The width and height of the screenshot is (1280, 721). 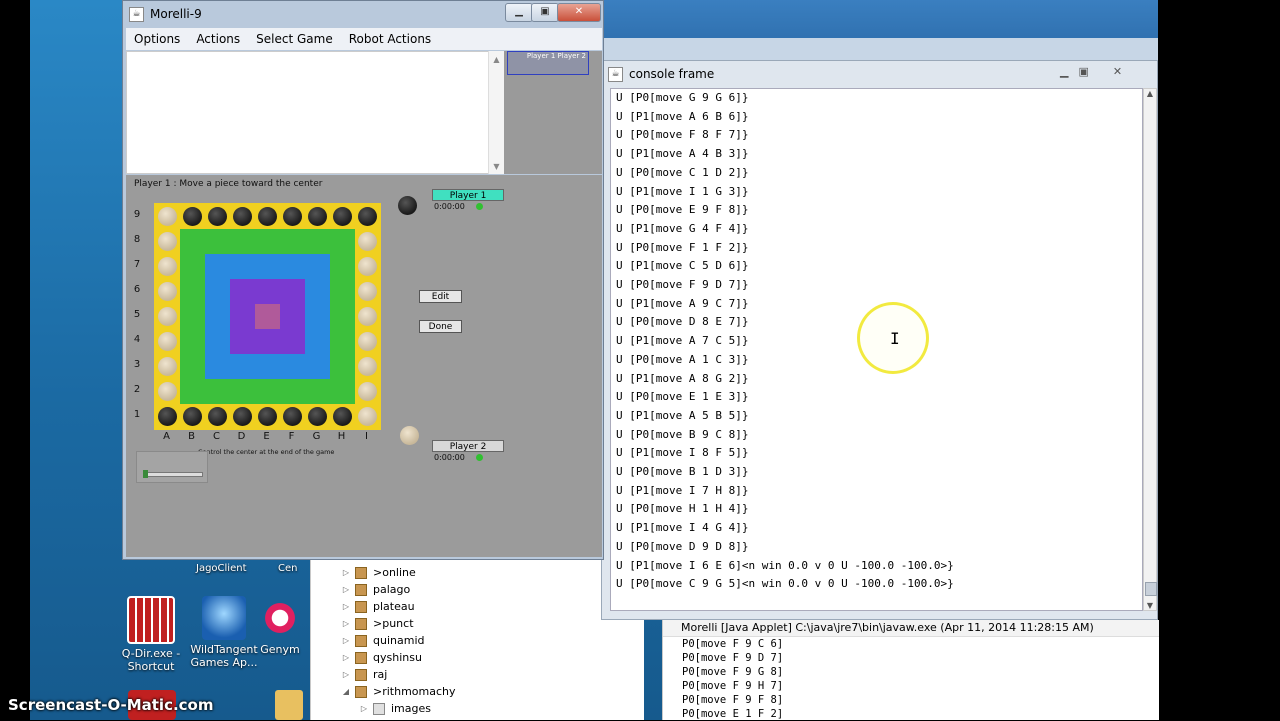 I want to click on game-board, so click(x=267, y=316).